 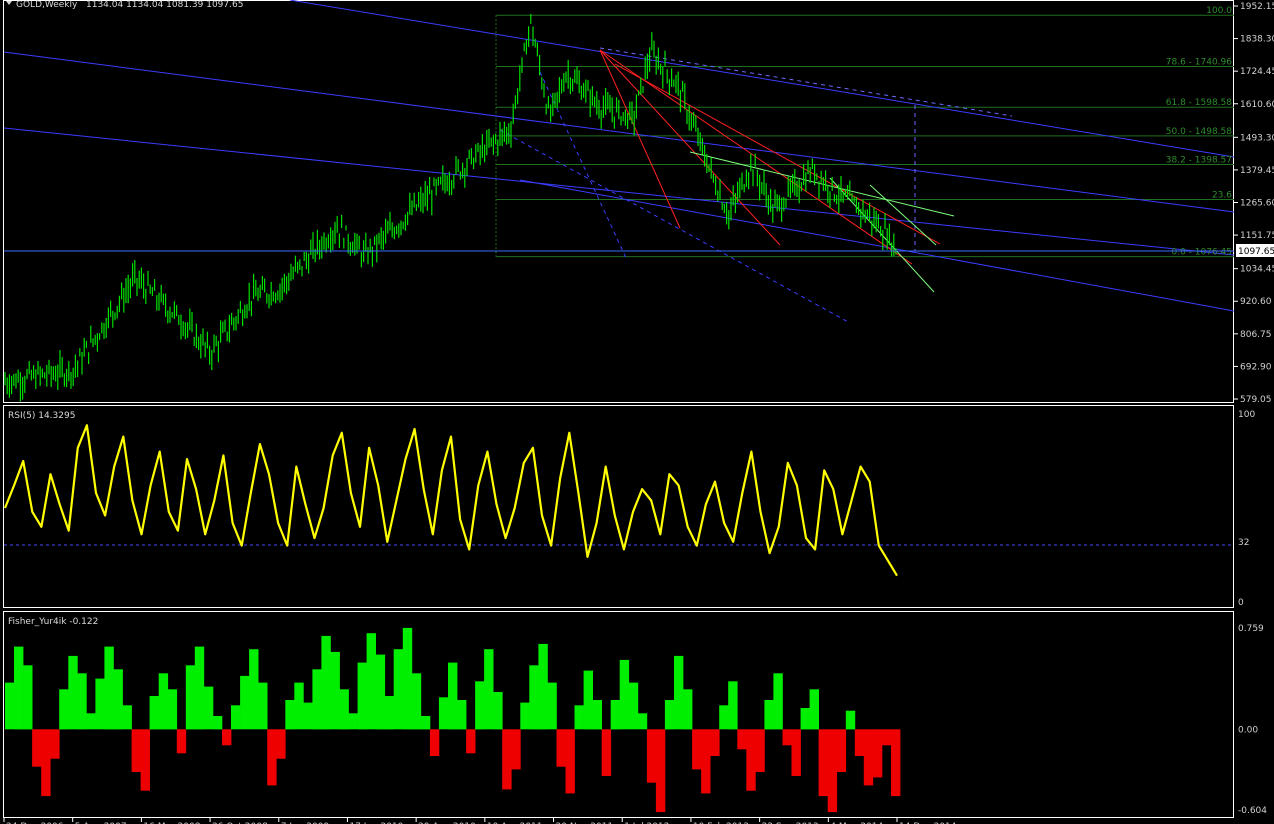 I want to click on price-tick-label: 920.60, so click(x=1256, y=302).